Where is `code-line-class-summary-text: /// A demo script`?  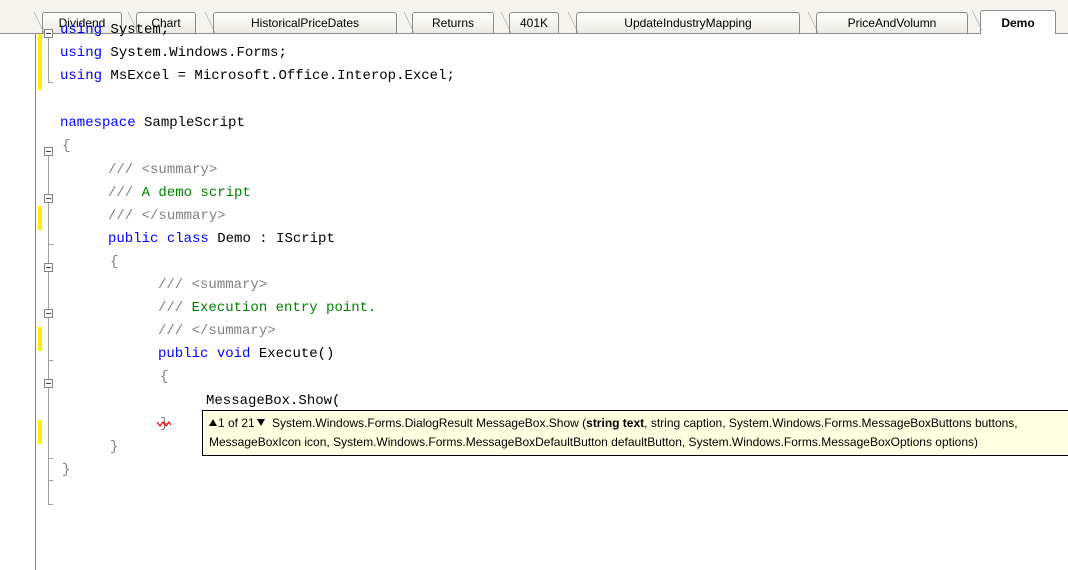
code-line-class-summary-text: /// A demo script is located at coordinates (179, 193).